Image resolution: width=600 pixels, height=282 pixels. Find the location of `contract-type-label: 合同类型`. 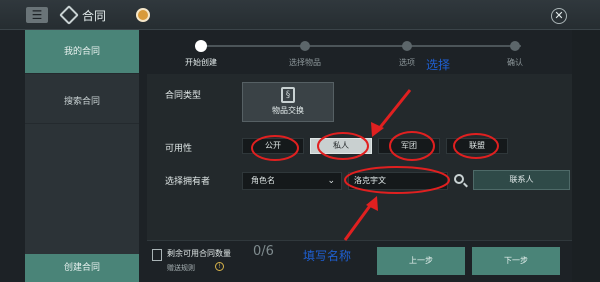

contract-type-label: 合同类型 is located at coordinates (183, 96).